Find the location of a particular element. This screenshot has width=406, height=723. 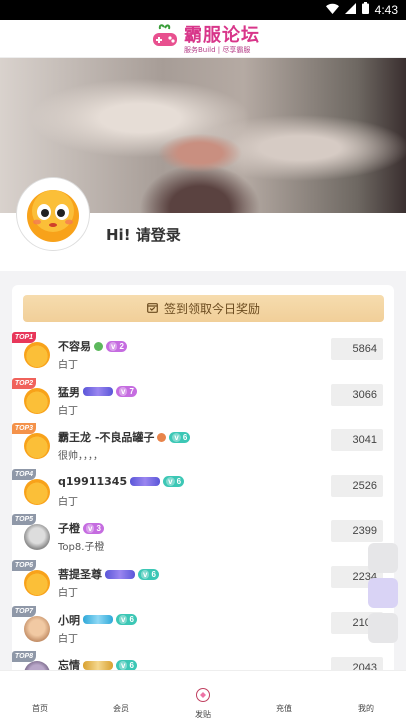

user-name: 不容易 is located at coordinates (74, 346).